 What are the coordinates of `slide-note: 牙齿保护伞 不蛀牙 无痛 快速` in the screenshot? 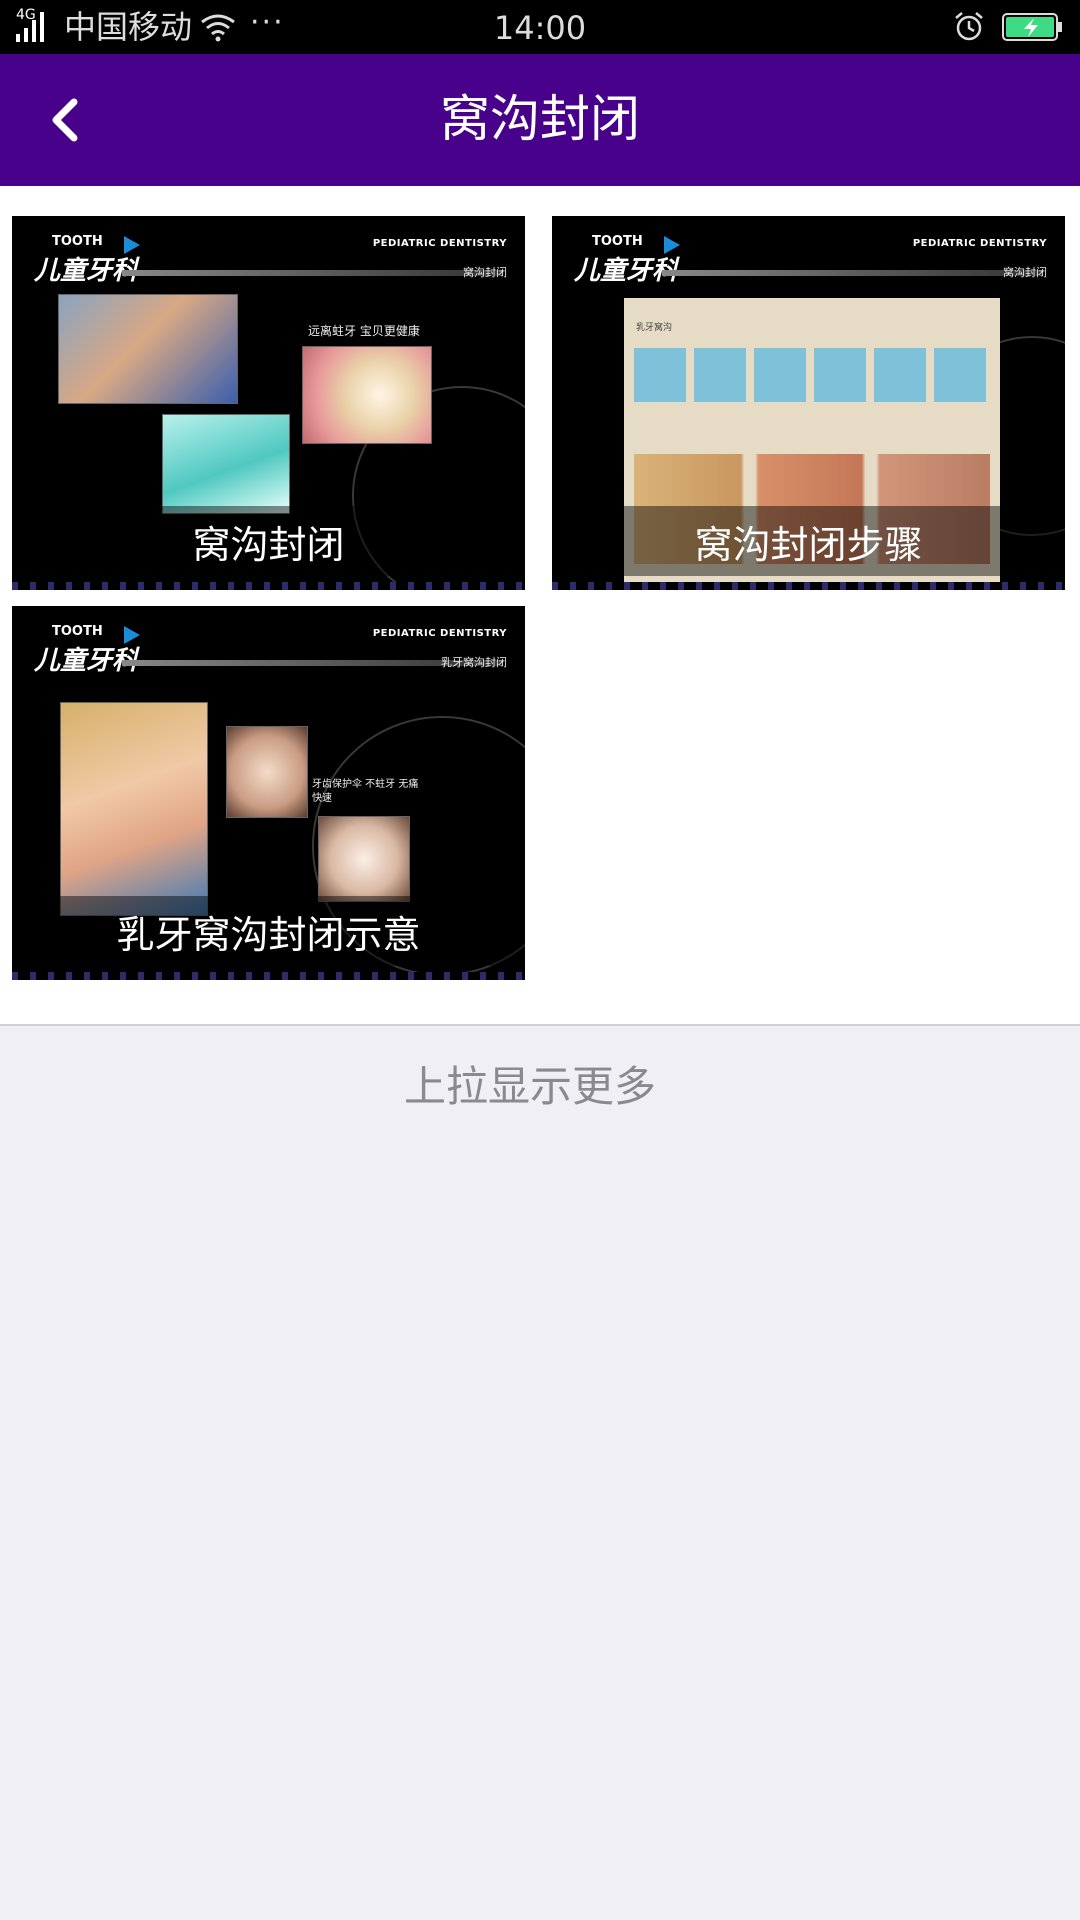 It's located at (365, 791).